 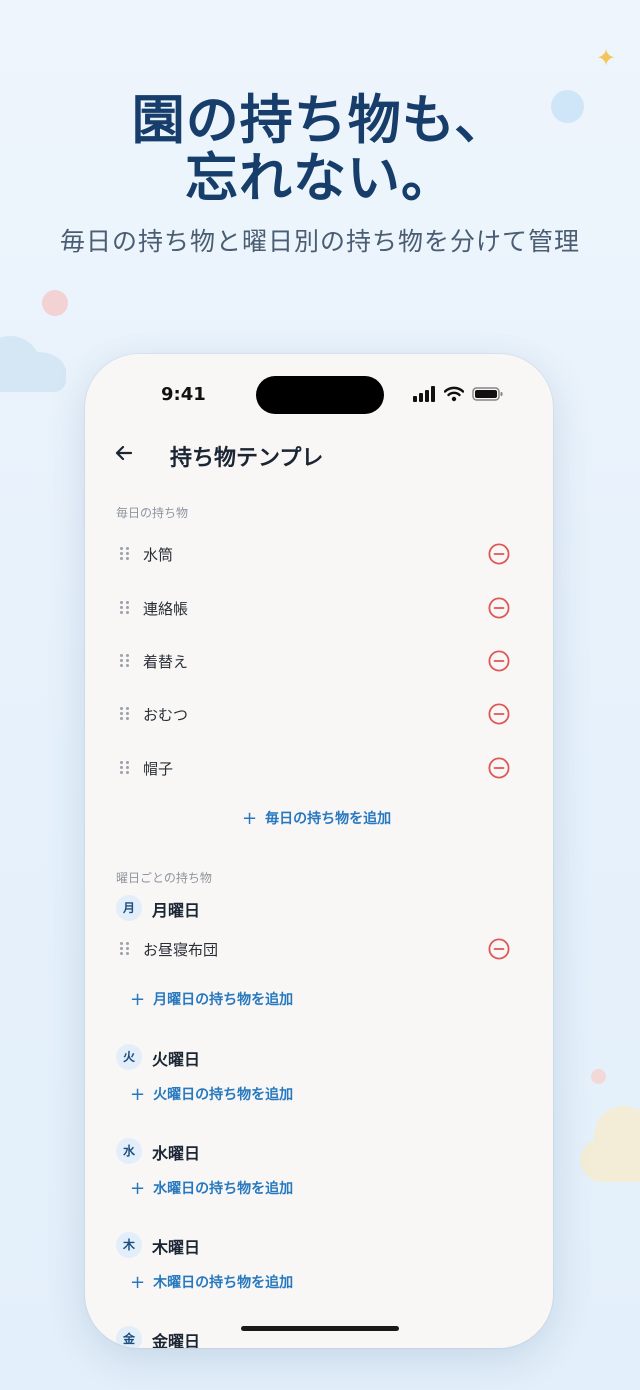 What do you see at coordinates (319, 661) in the screenshot?
I see `list-item: 着替え` at bounding box center [319, 661].